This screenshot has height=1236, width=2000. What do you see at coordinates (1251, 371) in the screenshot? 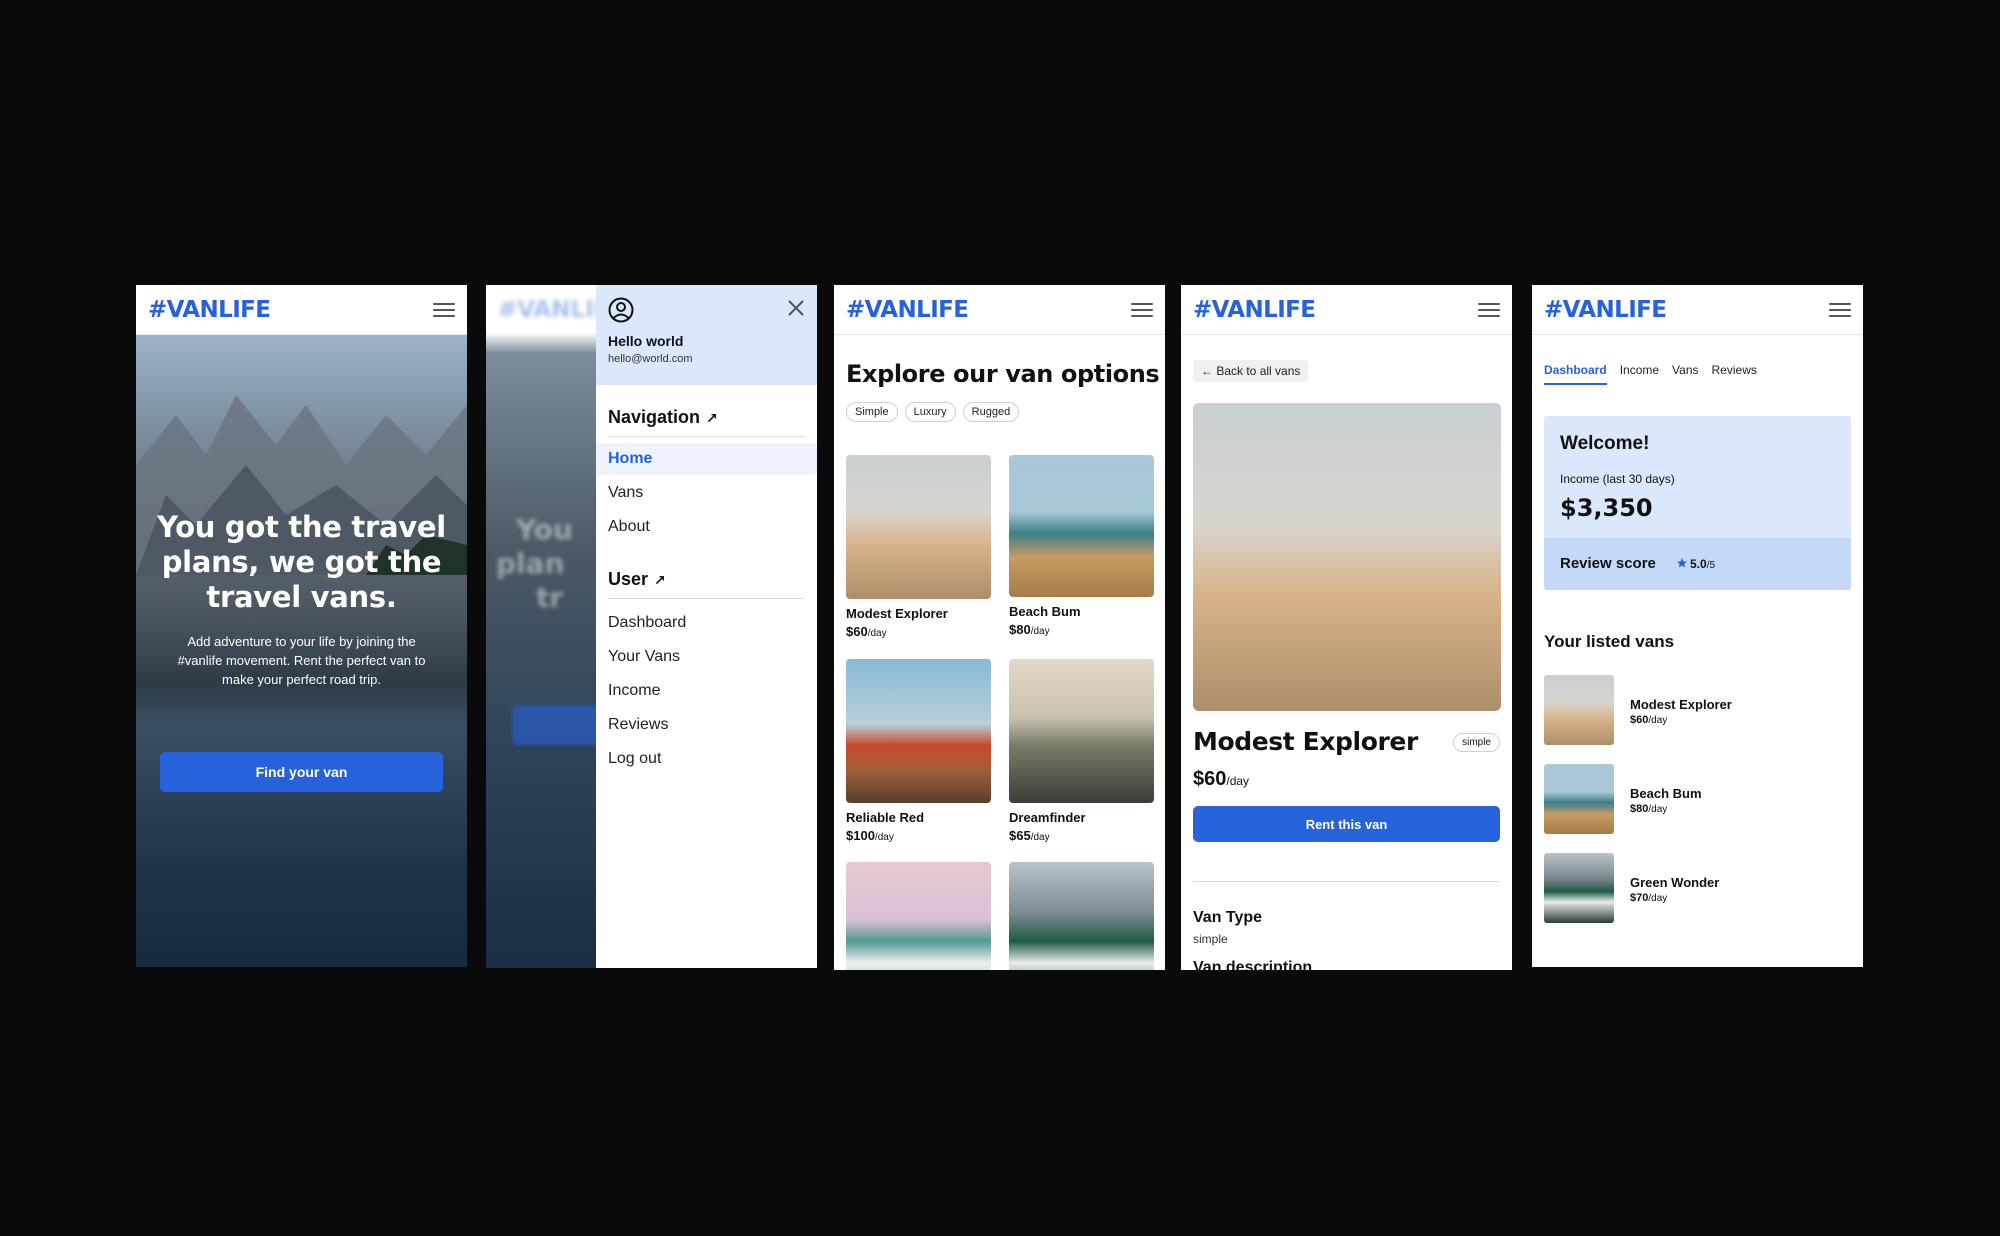
I see `back-to-all-vans-link: ← Back to all vans` at bounding box center [1251, 371].